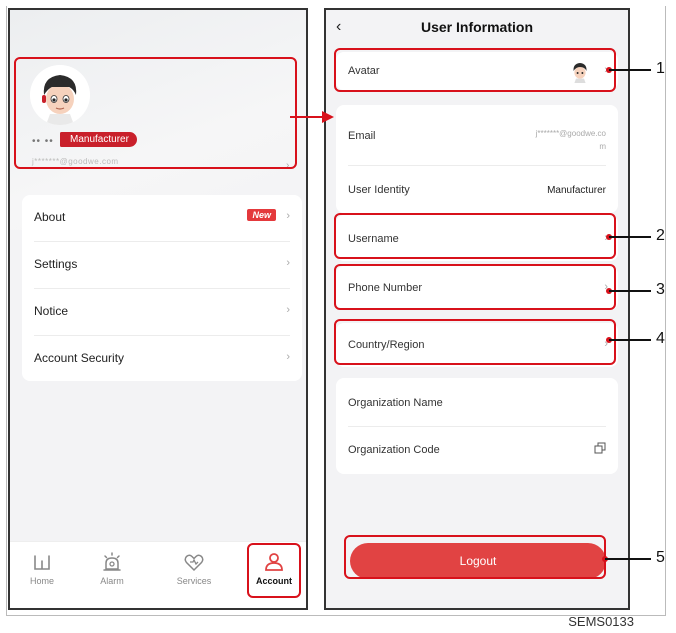  Describe the element at coordinates (43, 141) in the screenshot. I see `profile-name: •• ••` at that location.